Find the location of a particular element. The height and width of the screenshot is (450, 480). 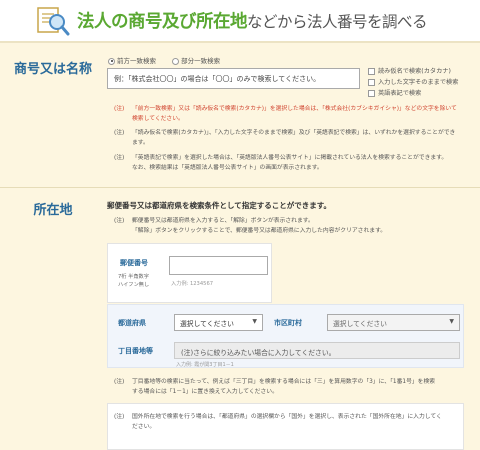

postal-code-panel: 郵便番号 7桁 半角数字 ハイフン無し 入力例: 1234567 is located at coordinates (189, 273).